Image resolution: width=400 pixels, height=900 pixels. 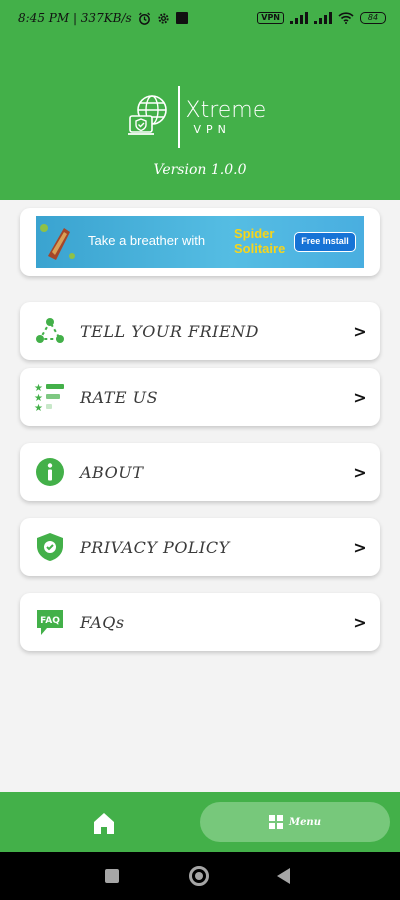 What do you see at coordinates (50, 330) in the screenshot?
I see `share-icon` at bounding box center [50, 330].